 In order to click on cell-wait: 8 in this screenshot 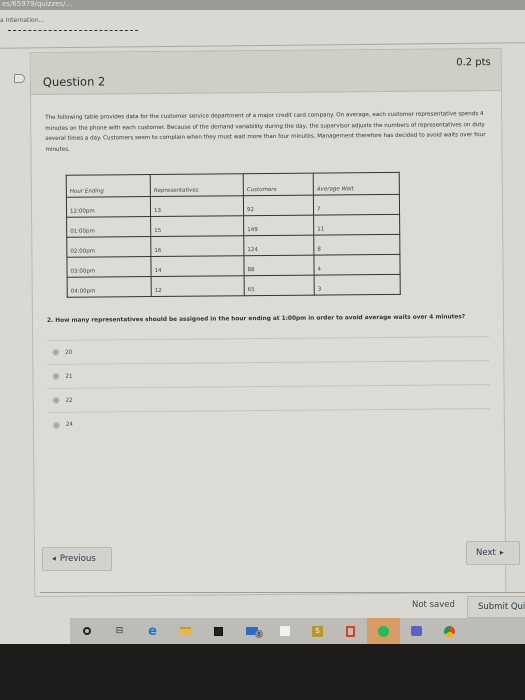, I will do `click(356, 245)`.